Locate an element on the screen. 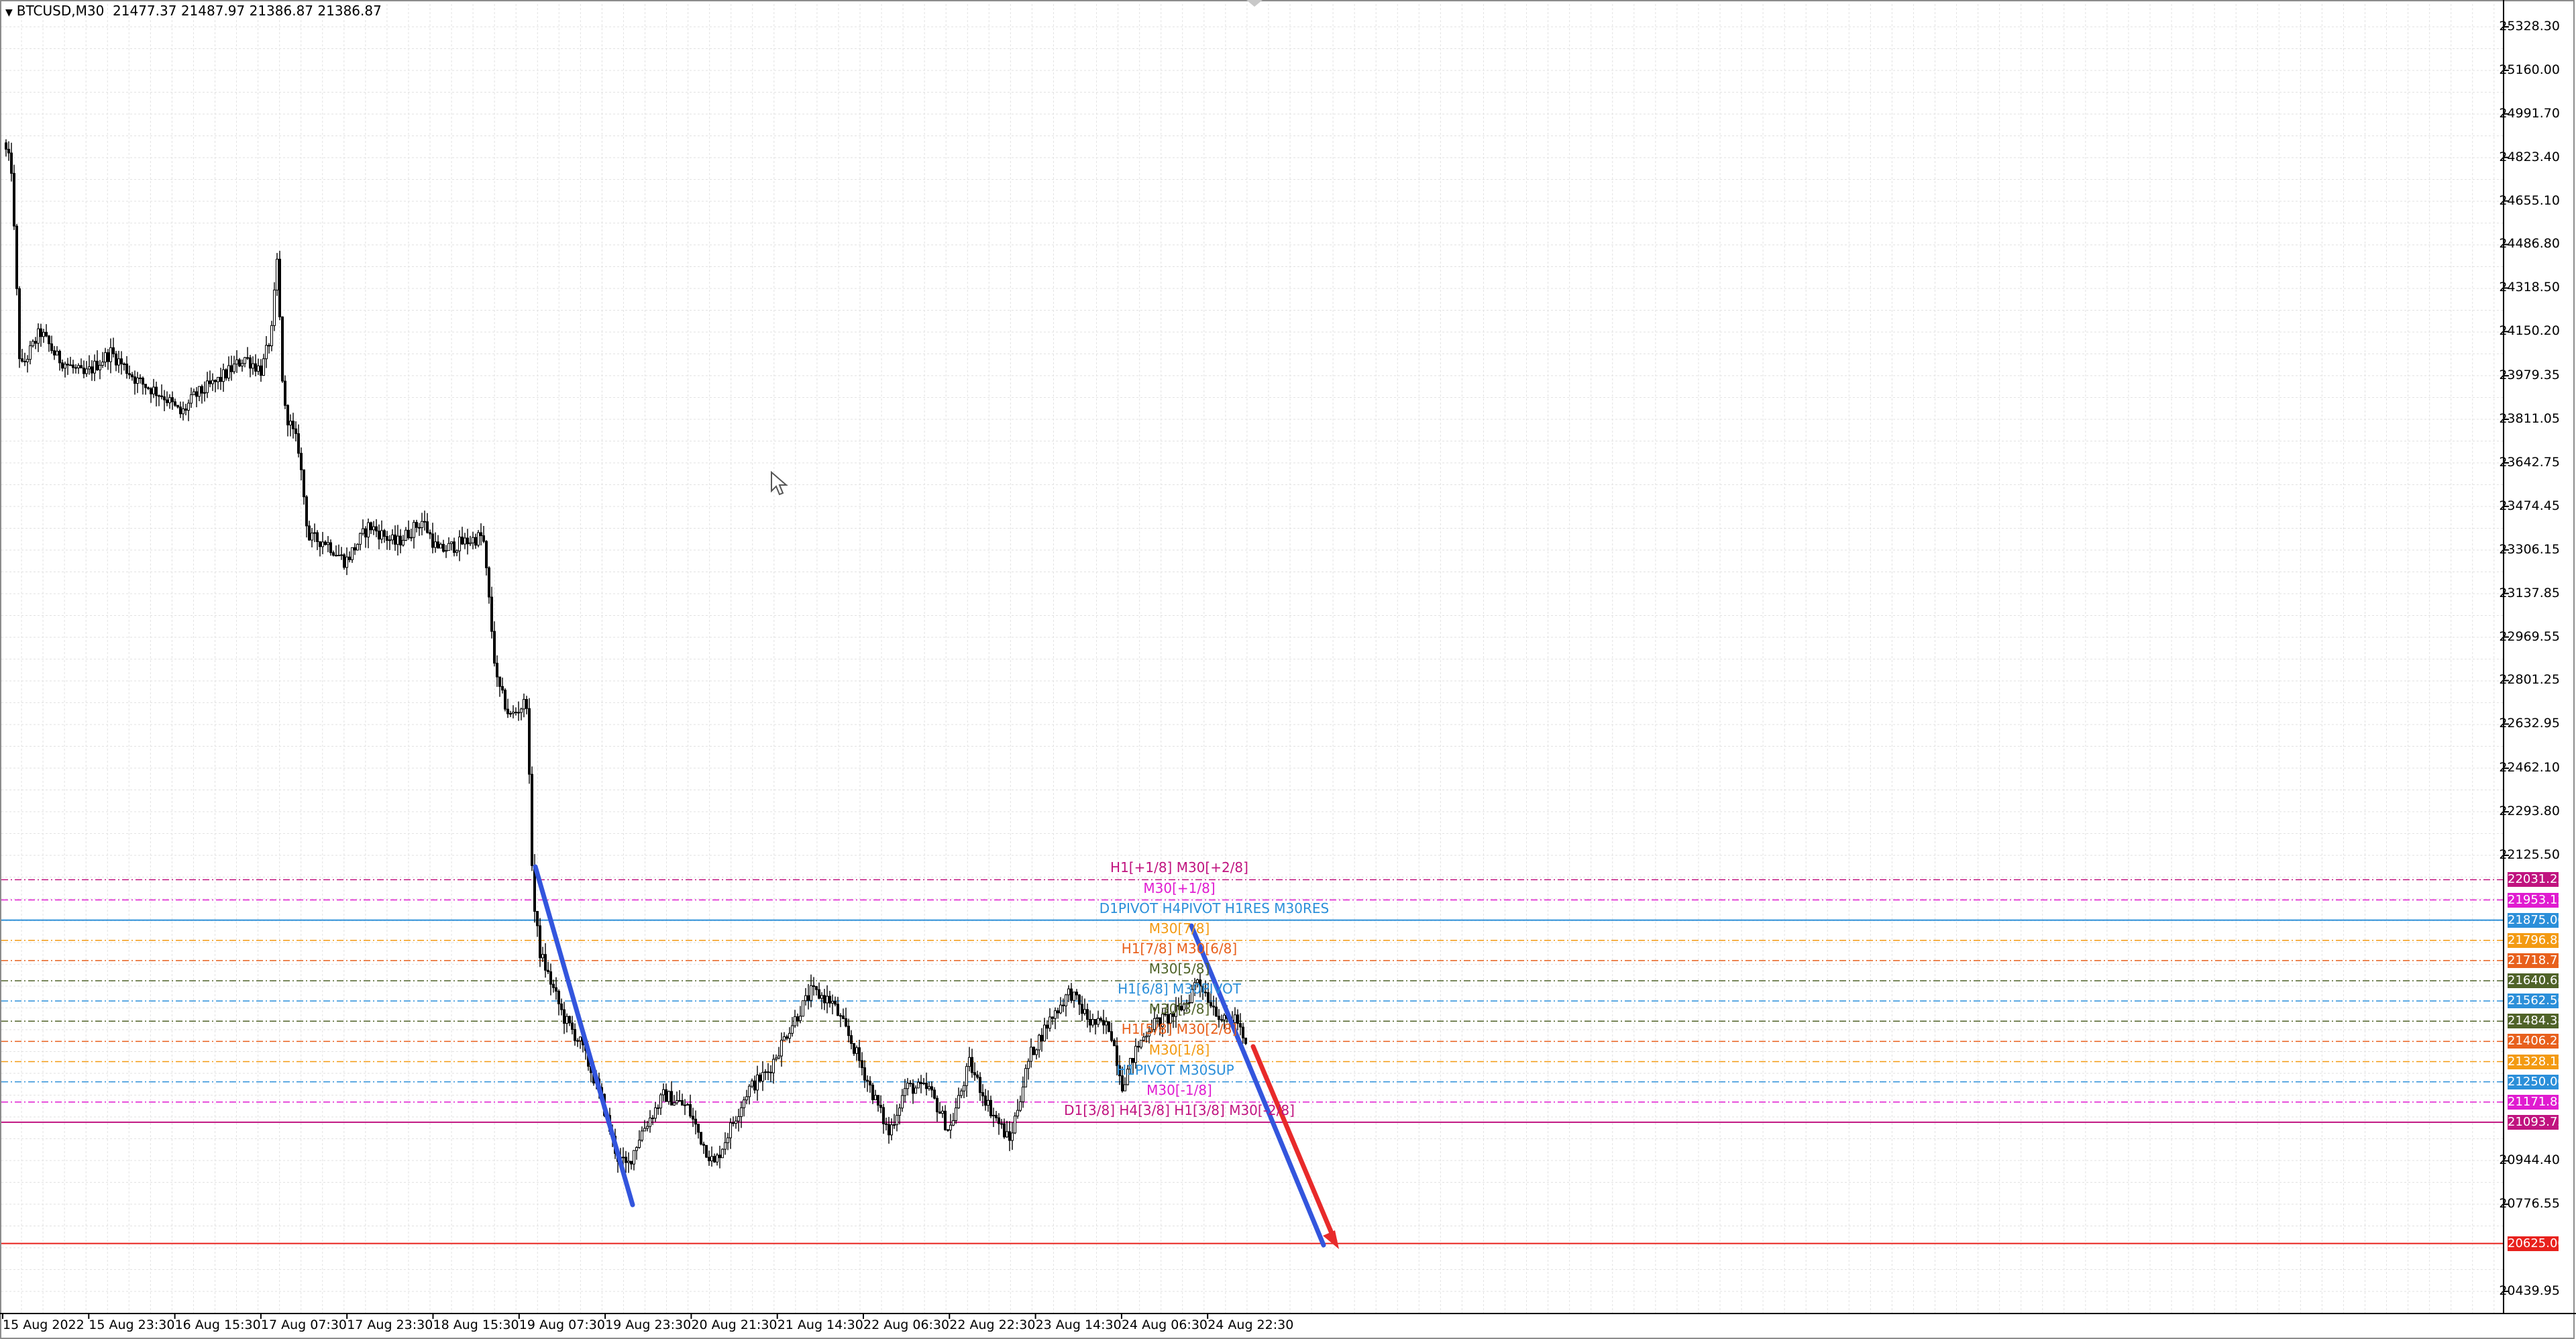 Image resolution: width=2576 pixels, height=1339 pixels. price-tick-label: 23137.85 is located at coordinates (2529, 592).